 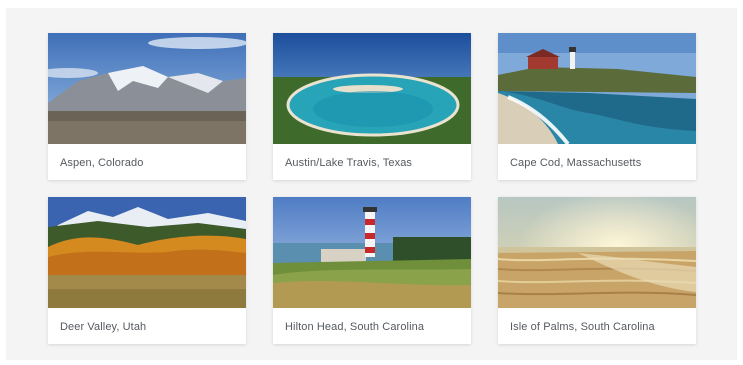 I want to click on destination-card-hilton-head: Hilton Head, South Carolina, so click(x=372, y=270).